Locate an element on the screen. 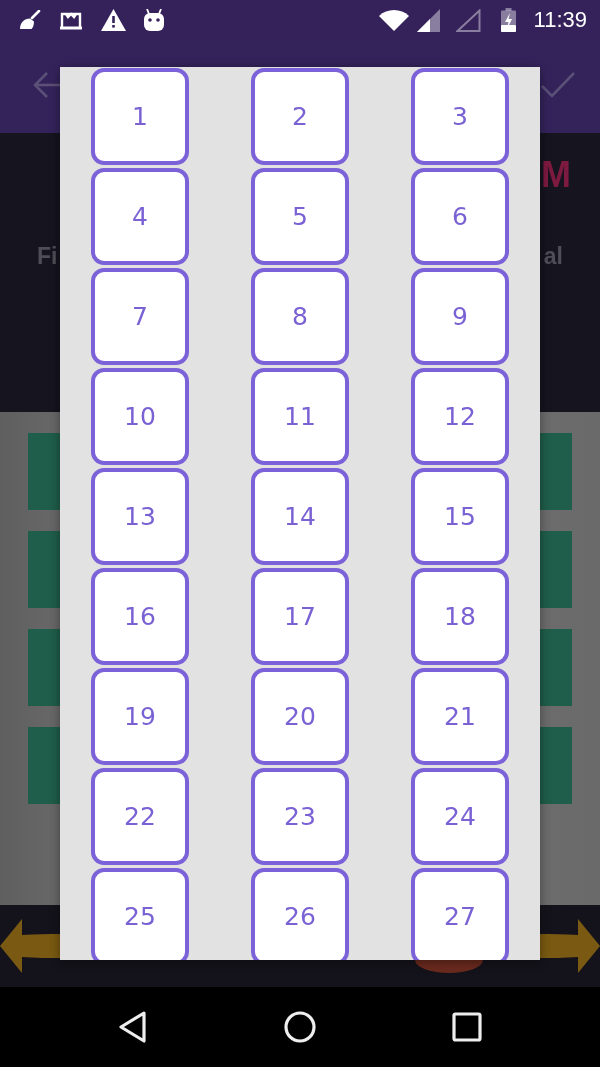  number-button: 12 is located at coordinates (460, 416).